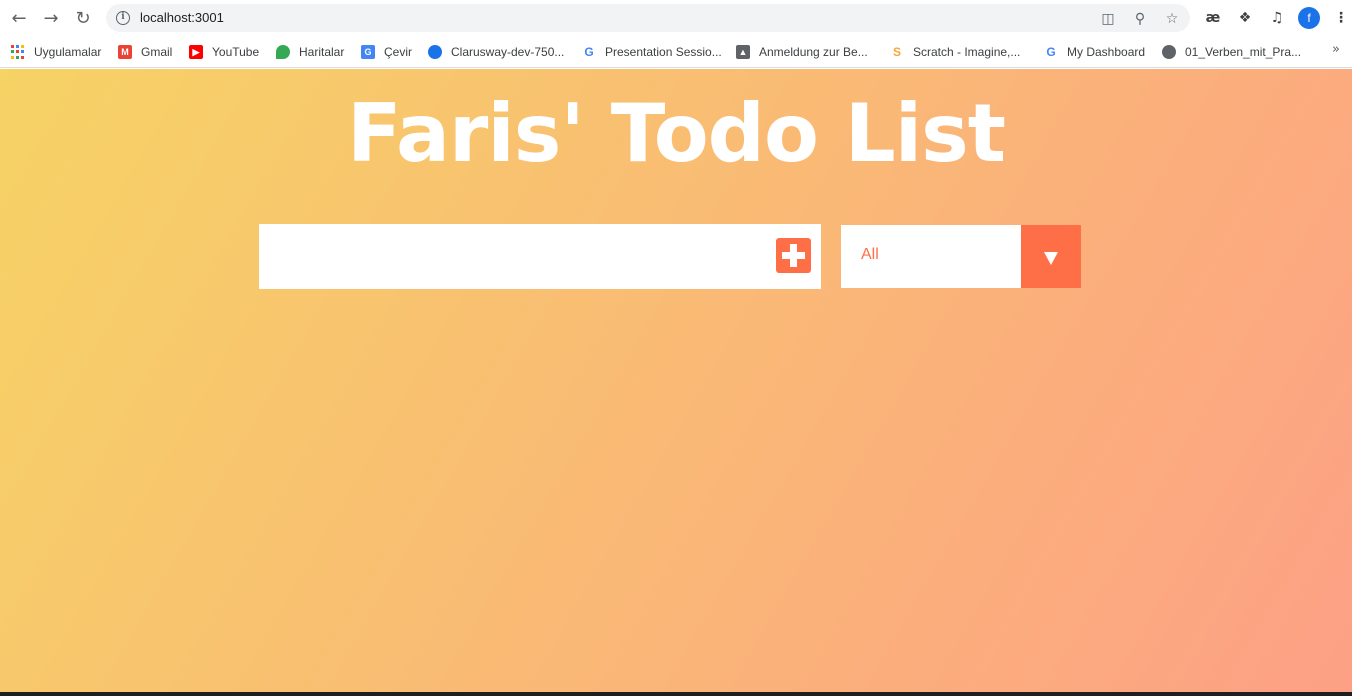  What do you see at coordinates (322, 52) in the screenshot?
I see `bookmark-label: Haritalar` at bounding box center [322, 52].